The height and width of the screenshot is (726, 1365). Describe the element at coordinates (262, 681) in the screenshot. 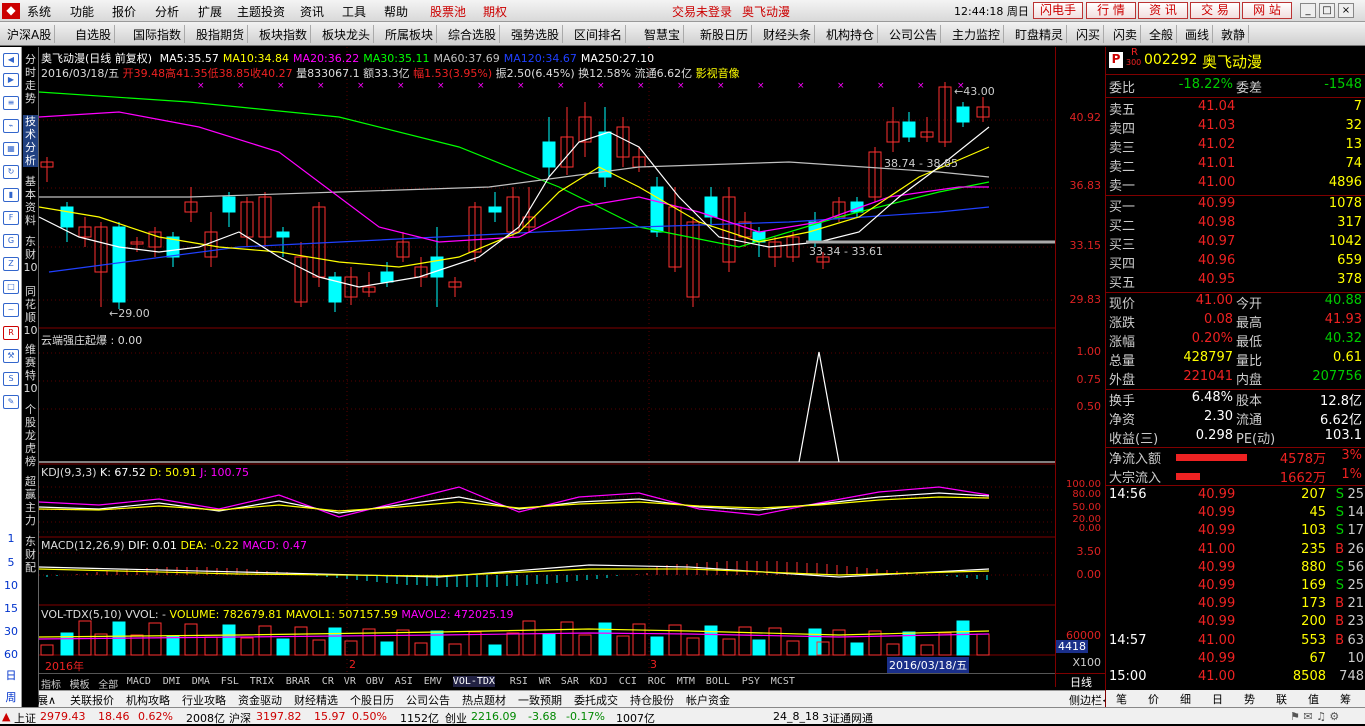

I see `indicator-tab: TRIX` at that location.